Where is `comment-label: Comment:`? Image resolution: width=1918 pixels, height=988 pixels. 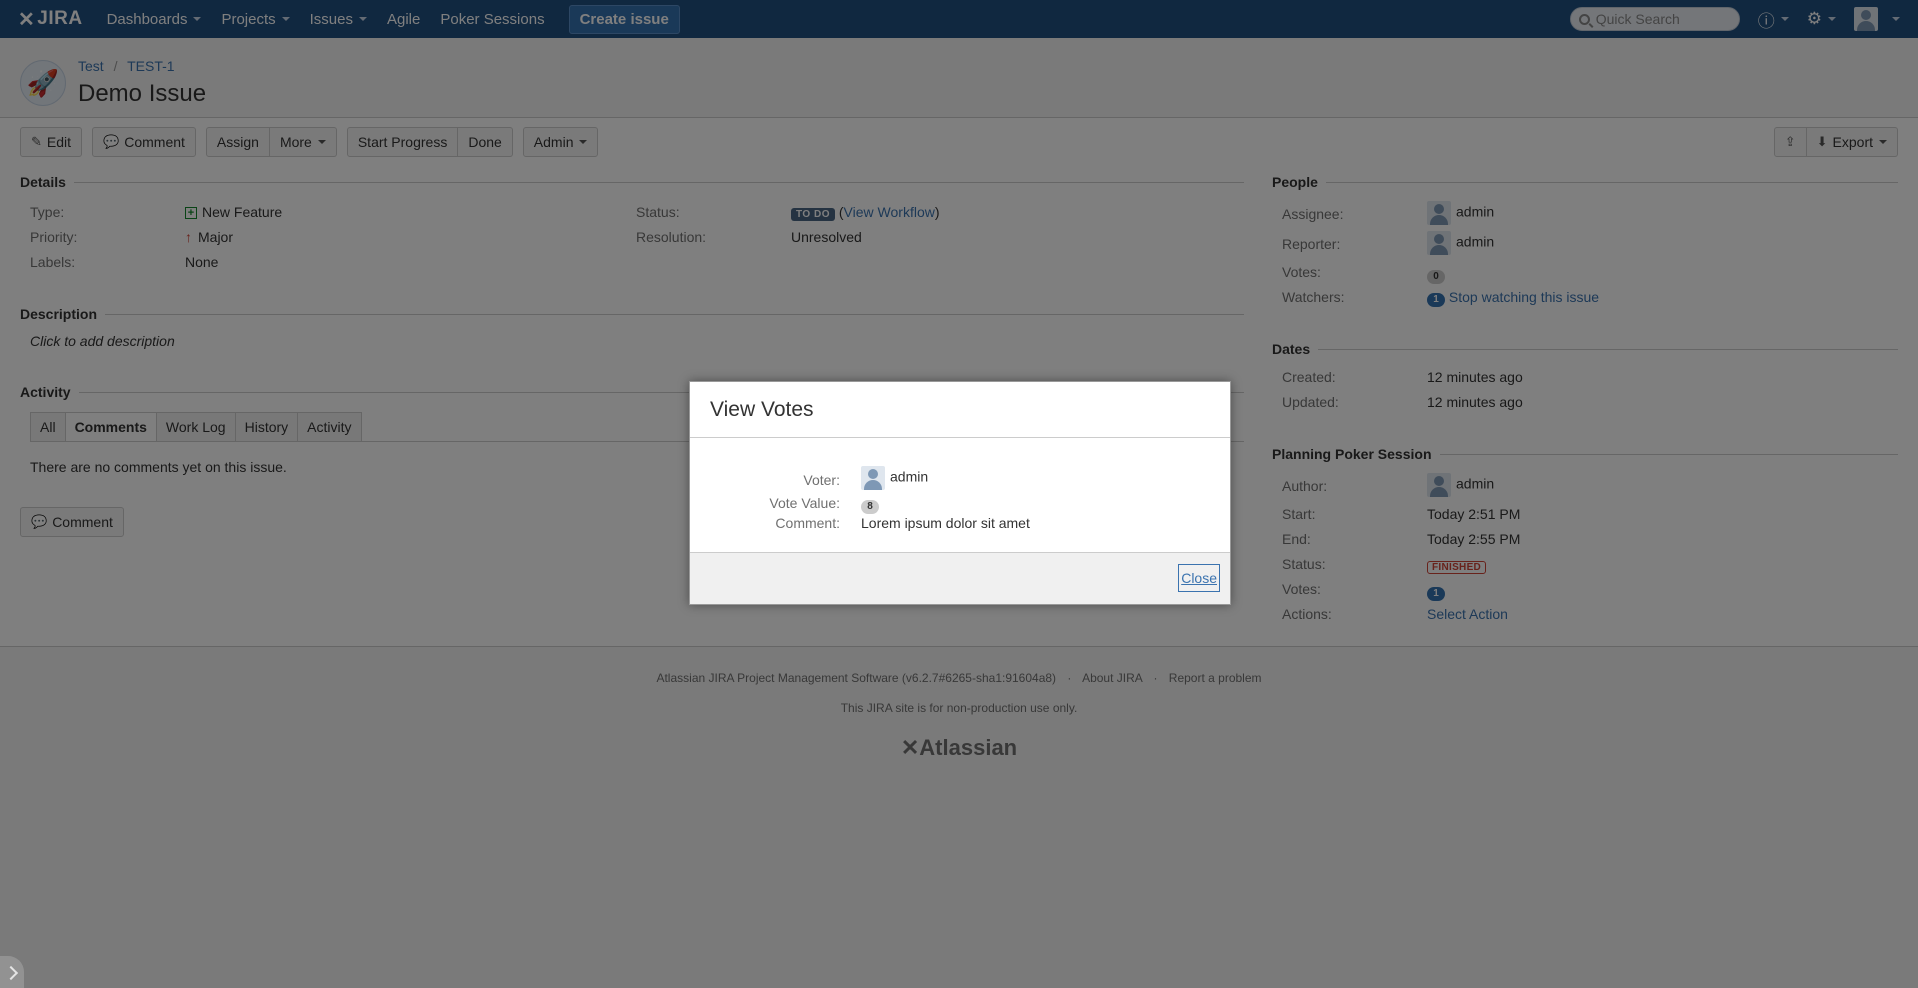
comment-label: Comment: is located at coordinates (807, 523).